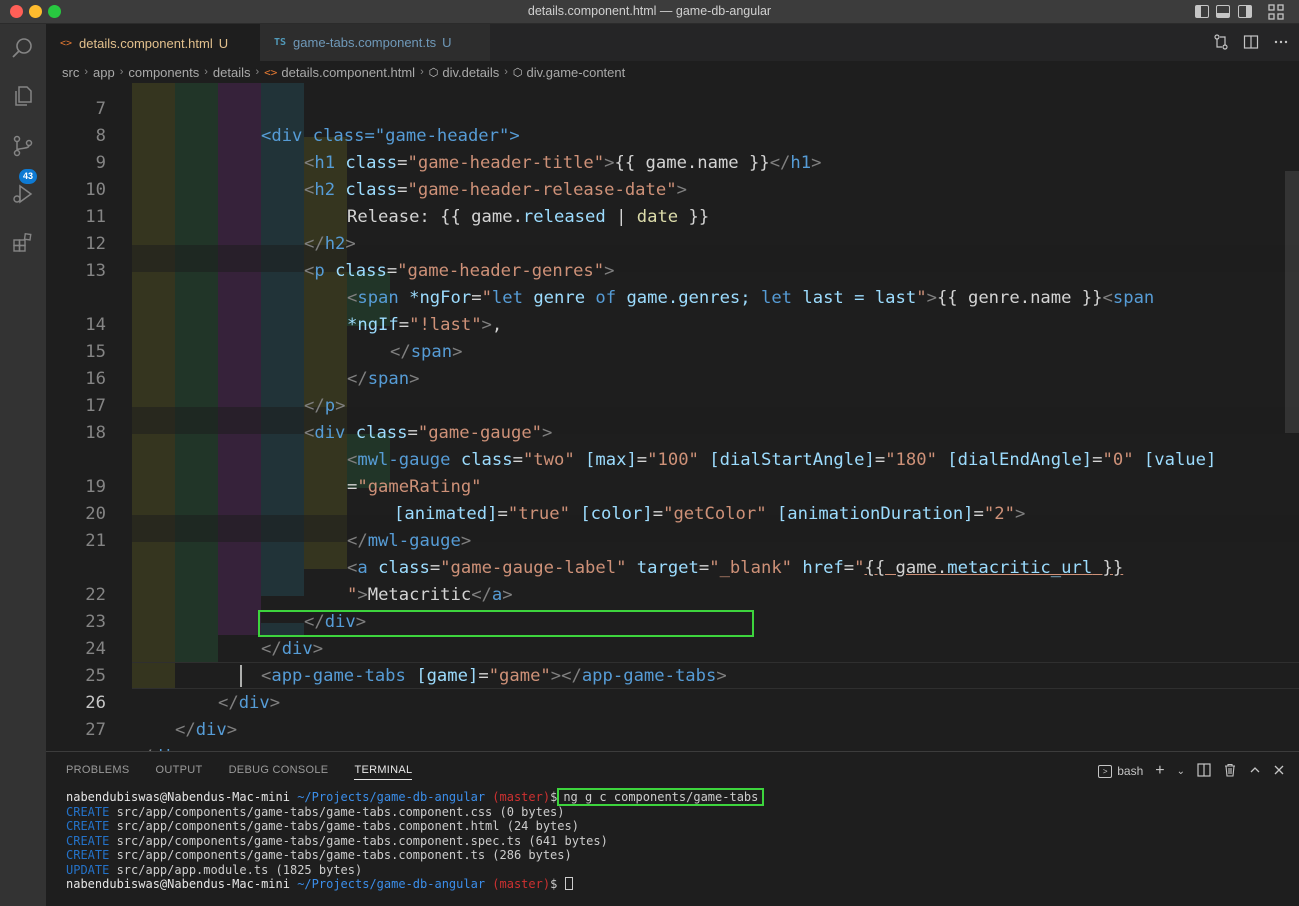 The height and width of the screenshot is (906, 1299). I want to click on activity-bar: 43, so click(23, 465).